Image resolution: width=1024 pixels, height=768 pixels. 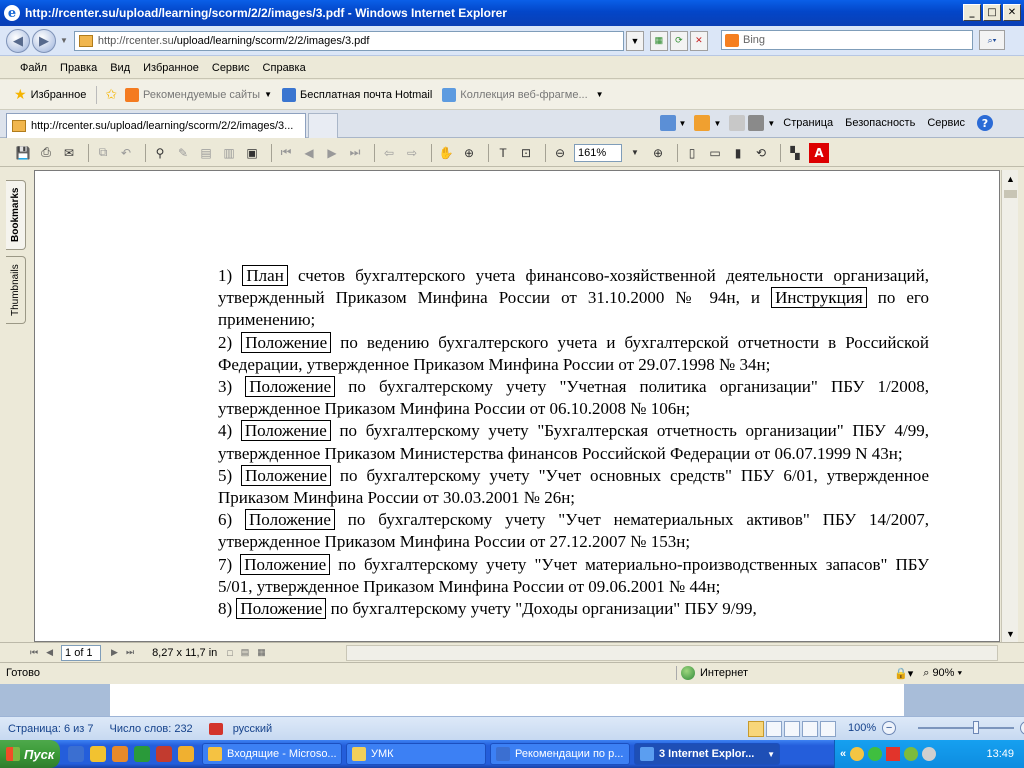 I want to click on bookmarks-tab: Bookmarks, so click(x=16, y=215).